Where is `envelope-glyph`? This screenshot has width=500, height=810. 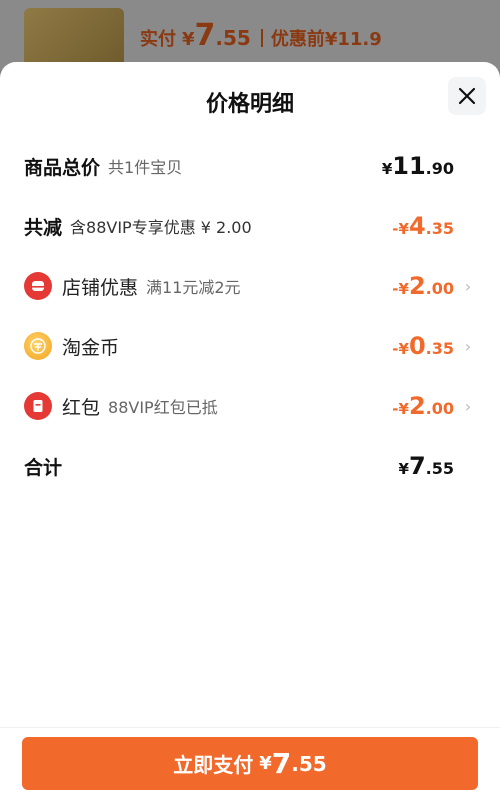 envelope-glyph is located at coordinates (38, 406).